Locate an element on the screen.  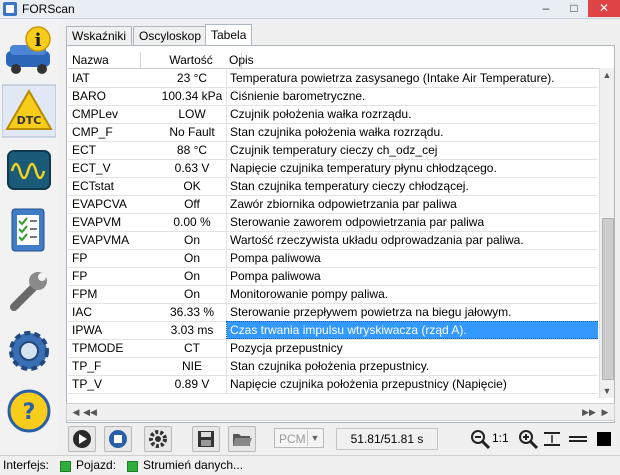
row-description: Pompa paliwowa is located at coordinates (412, 276).